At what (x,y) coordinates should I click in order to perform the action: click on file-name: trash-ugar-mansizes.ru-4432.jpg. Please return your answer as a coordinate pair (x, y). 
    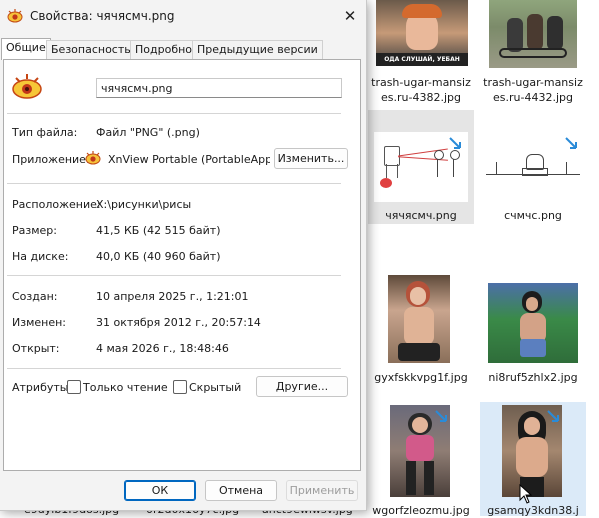
    Looking at the image, I should click on (533, 90).